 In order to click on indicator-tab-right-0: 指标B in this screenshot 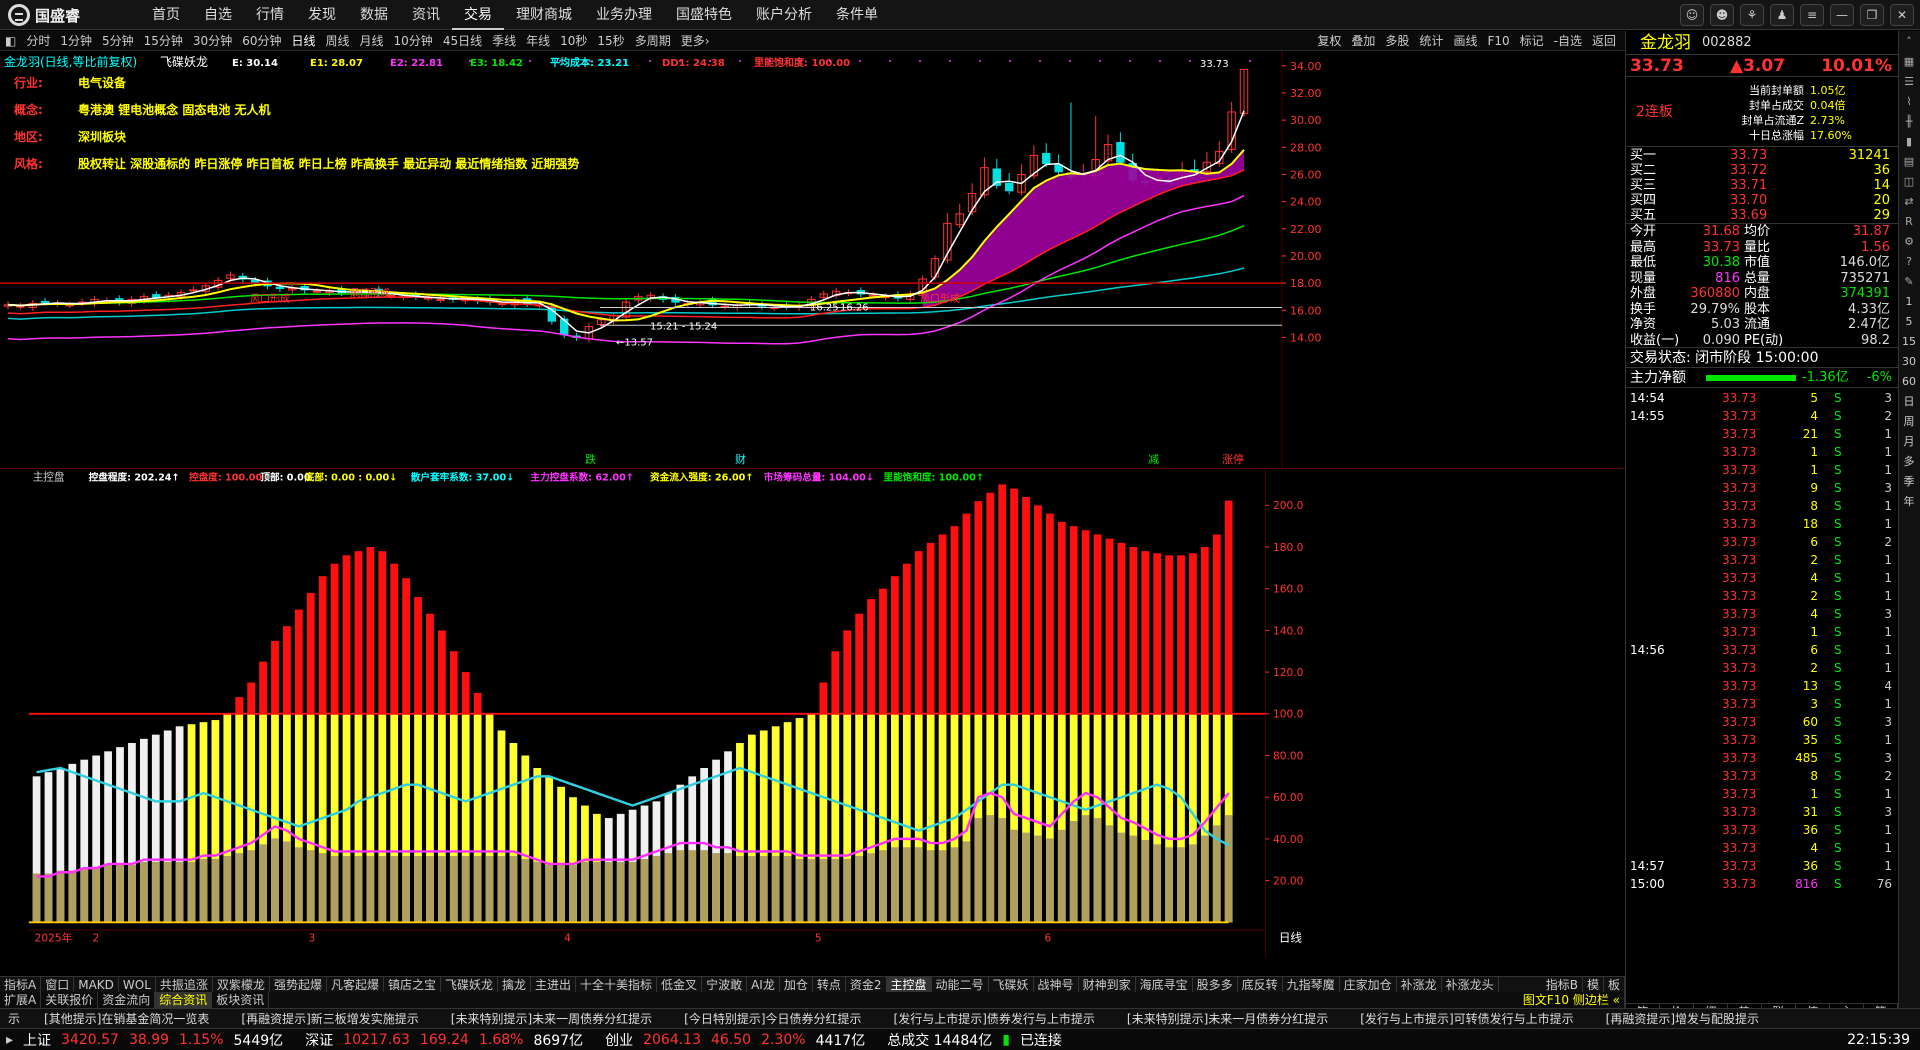, I will do `click(1562, 984)`.